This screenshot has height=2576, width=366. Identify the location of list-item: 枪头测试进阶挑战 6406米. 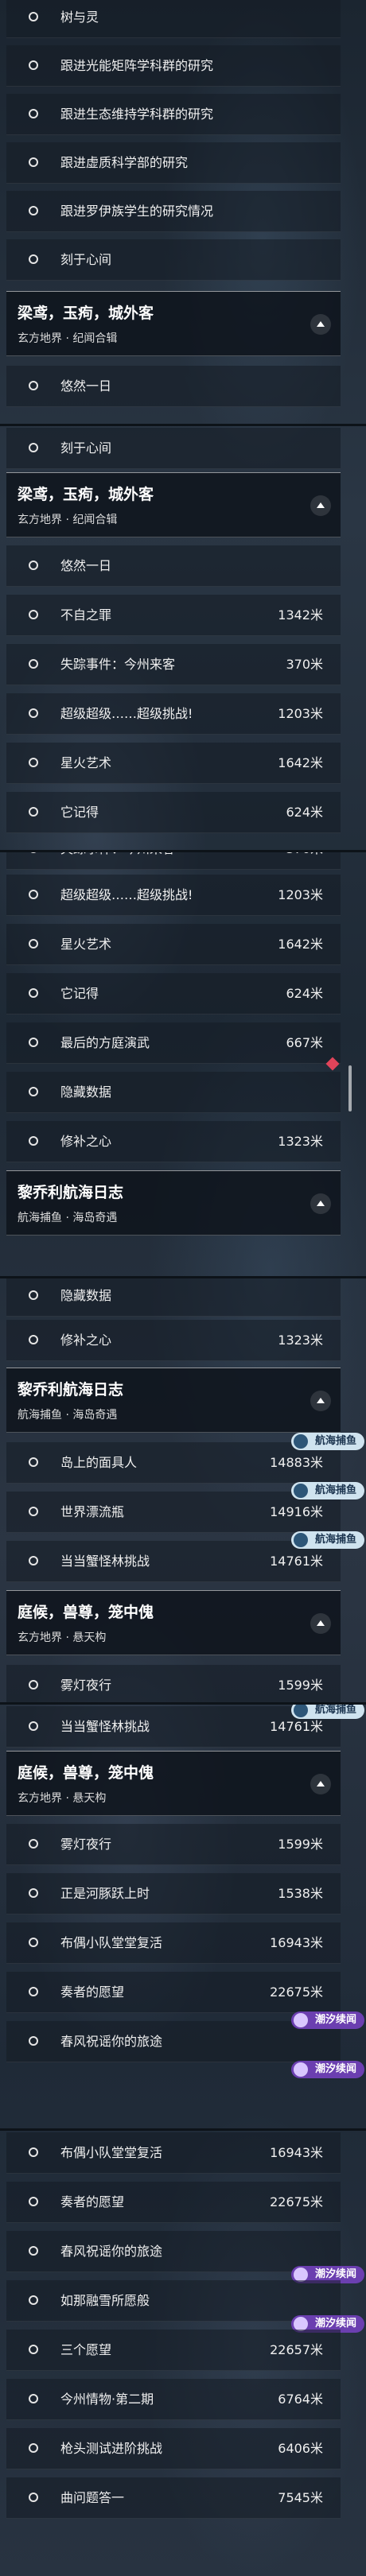
(173, 2448).